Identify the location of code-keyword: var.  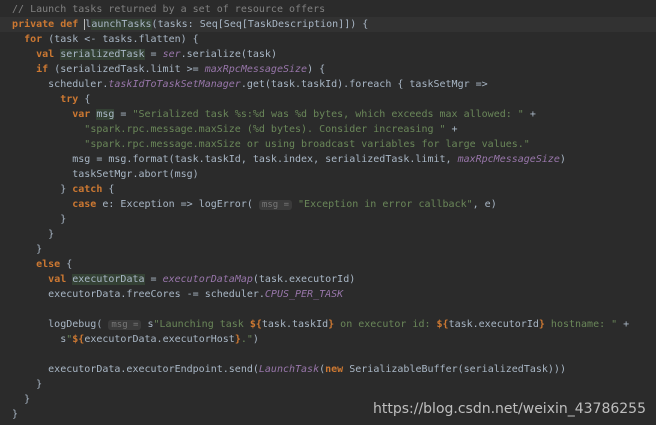
(84, 114).